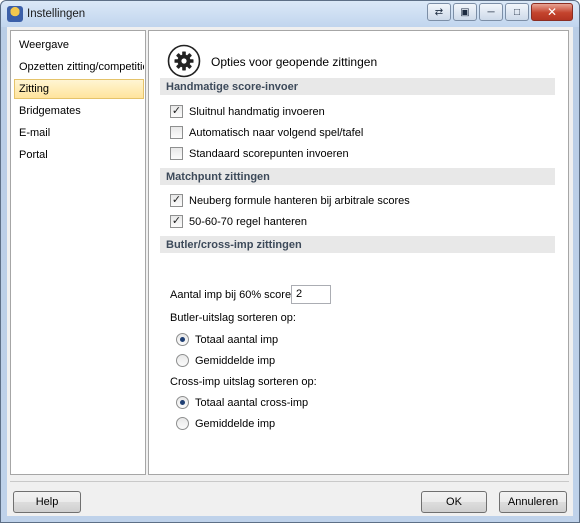 The width and height of the screenshot is (580, 523). What do you see at coordinates (15, 14) in the screenshot?
I see `app-icon` at bounding box center [15, 14].